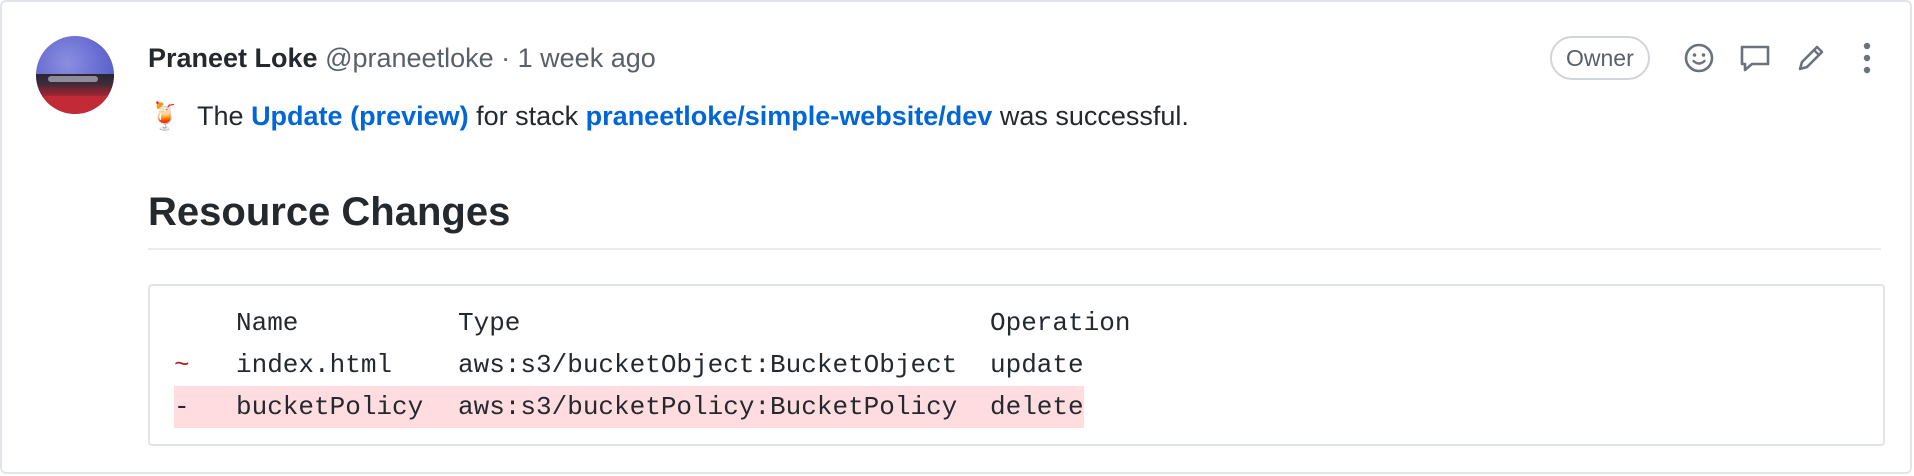 Image resolution: width=1914 pixels, height=476 pixels. What do you see at coordinates (73, 79) in the screenshot?
I see `avatar-shine` at bounding box center [73, 79].